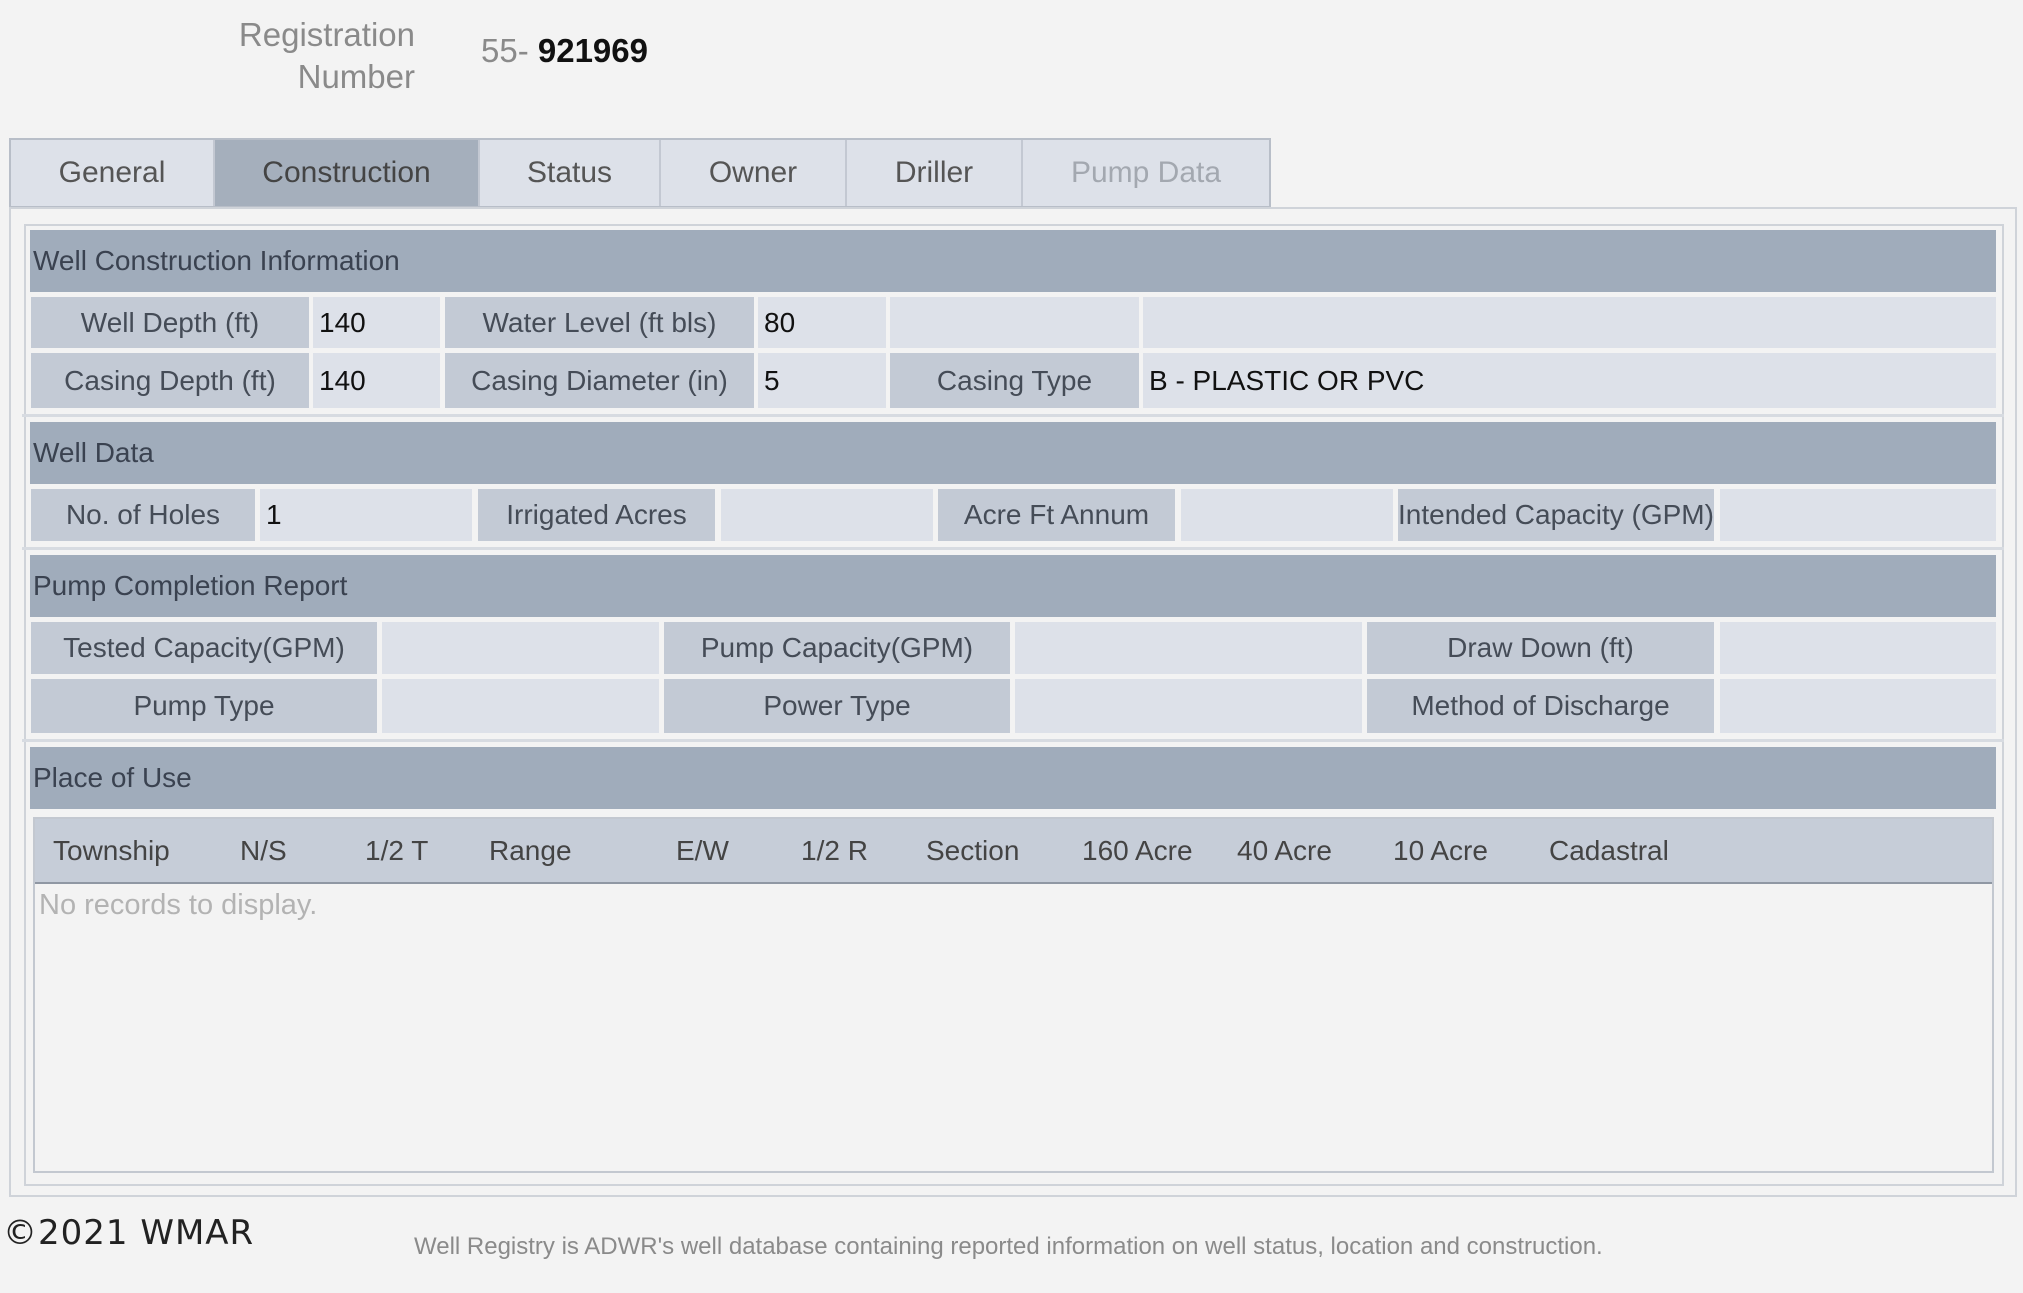  Describe the element at coordinates (143, 515) in the screenshot. I see `no-of-holes-label: No. of Holes` at that location.